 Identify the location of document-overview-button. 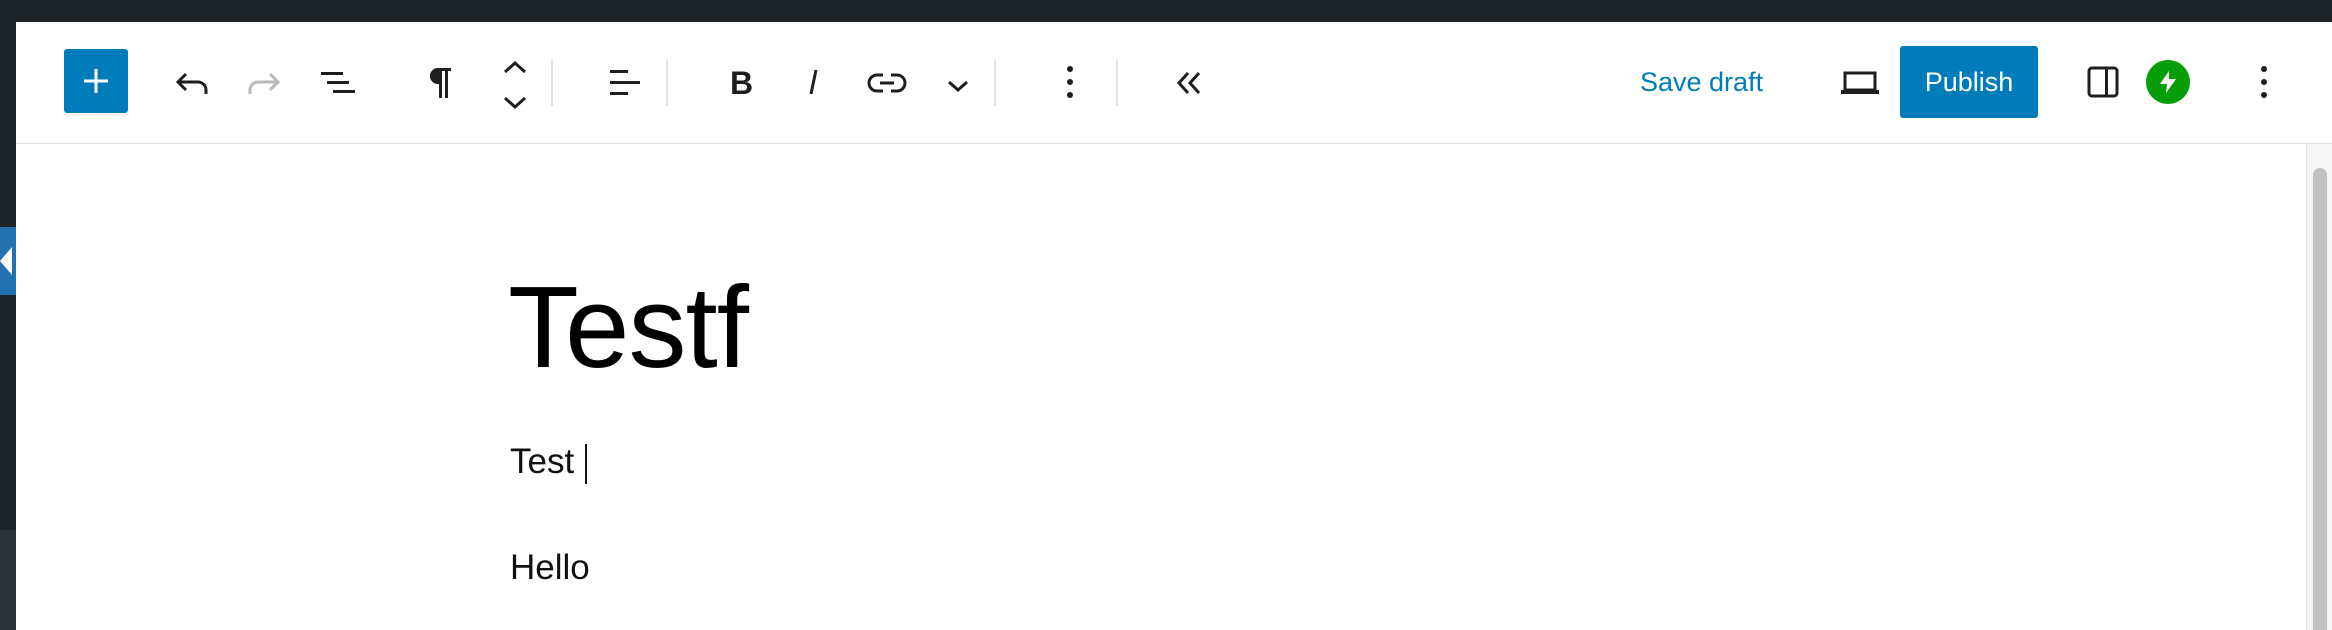
(339, 83).